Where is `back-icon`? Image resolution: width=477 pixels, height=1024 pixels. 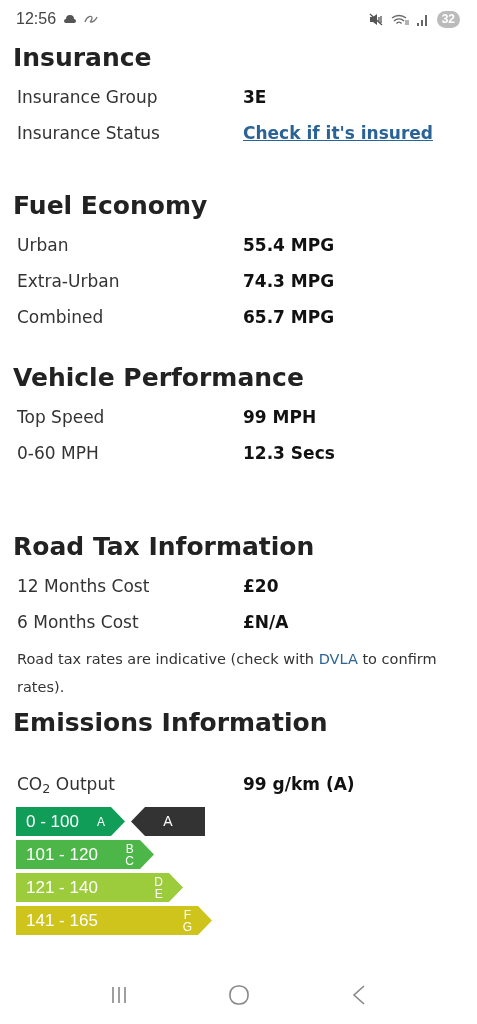
back-icon is located at coordinates (359, 995).